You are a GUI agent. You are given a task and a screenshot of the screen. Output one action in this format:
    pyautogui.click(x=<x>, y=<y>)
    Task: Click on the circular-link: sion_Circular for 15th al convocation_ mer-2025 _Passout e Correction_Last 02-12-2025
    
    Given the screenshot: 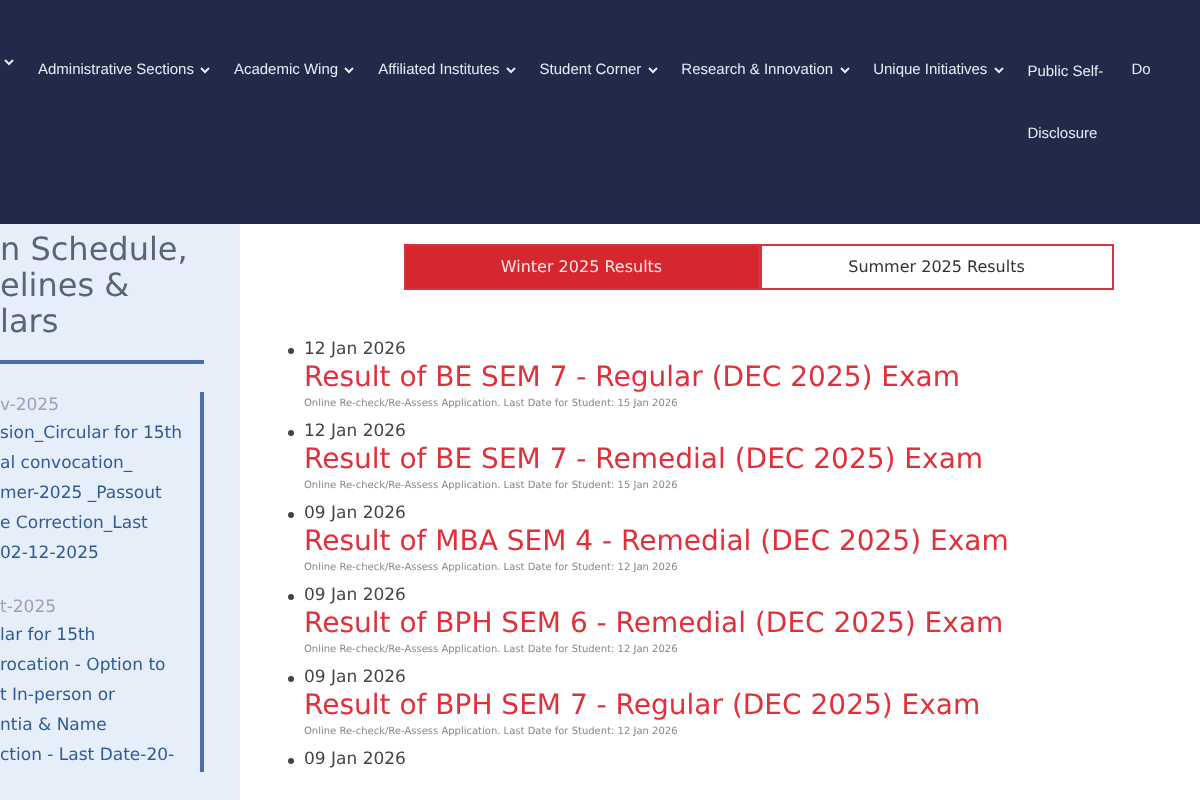 What is the action you would take?
    pyautogui.click(x=96, y=495)
    